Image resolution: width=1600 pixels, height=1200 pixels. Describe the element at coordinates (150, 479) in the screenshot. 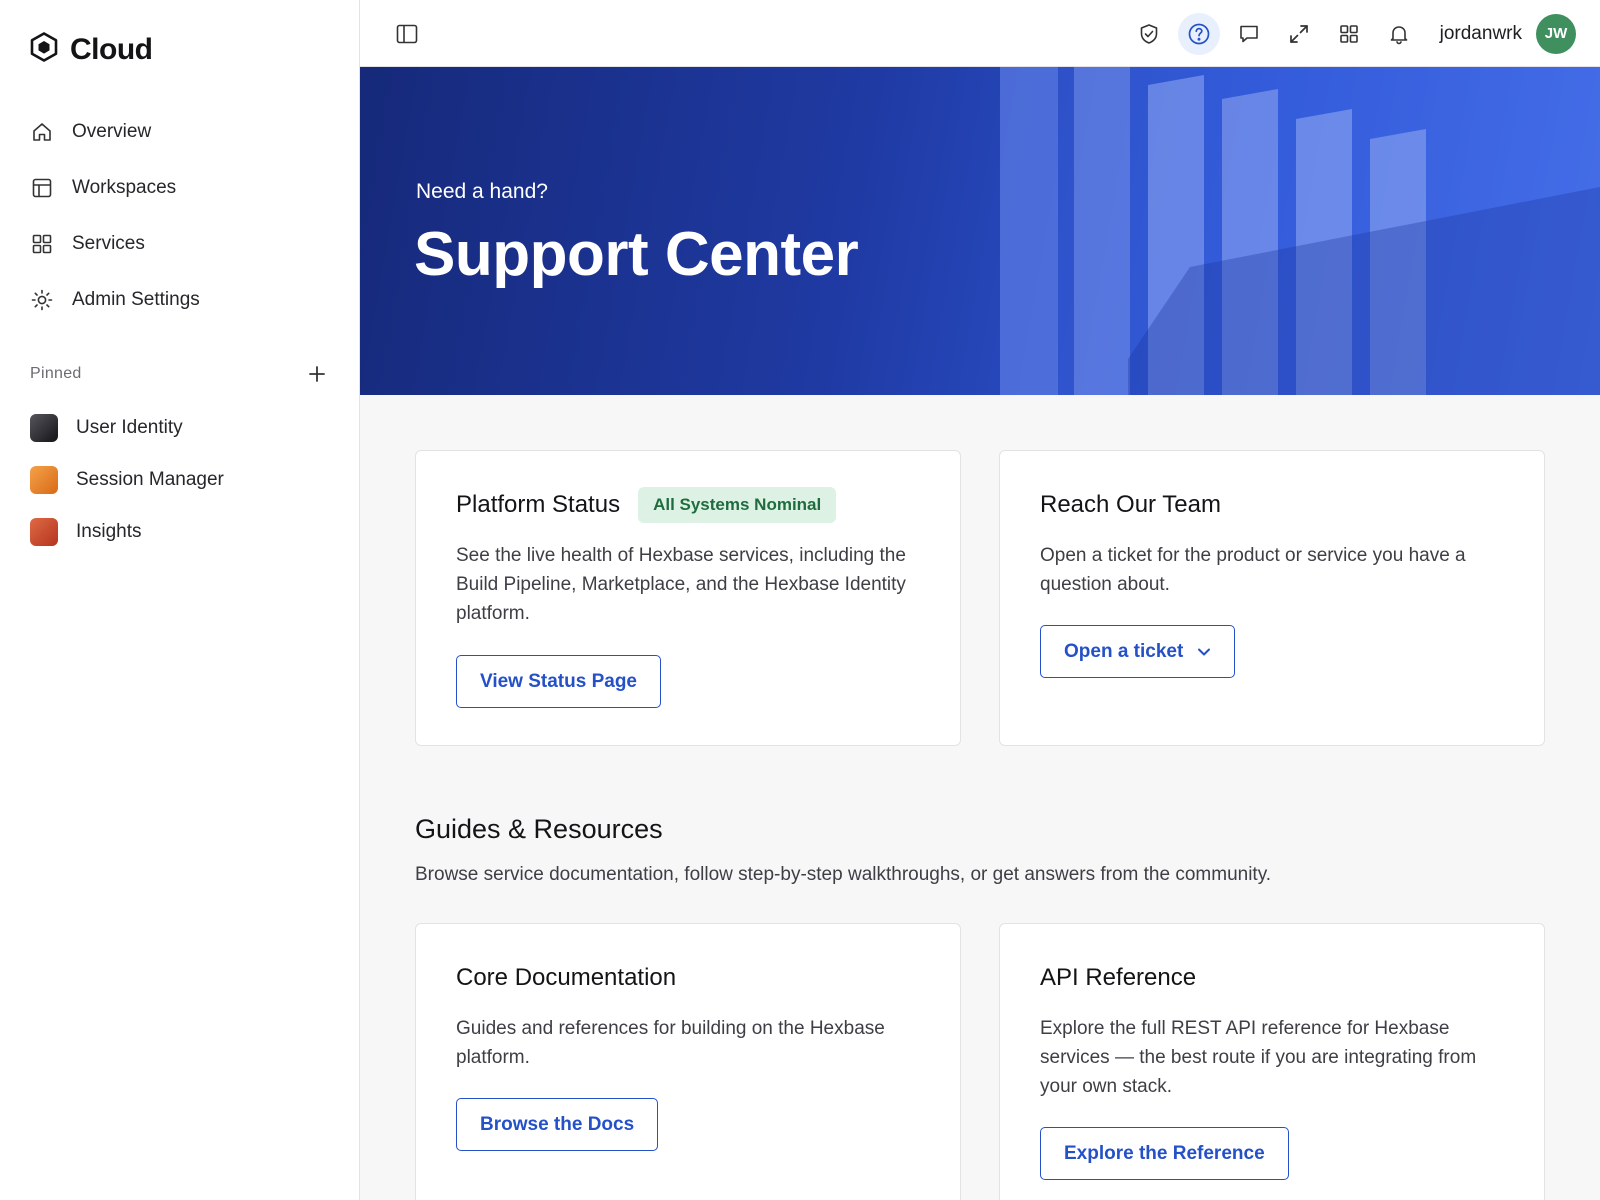

I see `pinned-item-label: Session Manager` at that location.